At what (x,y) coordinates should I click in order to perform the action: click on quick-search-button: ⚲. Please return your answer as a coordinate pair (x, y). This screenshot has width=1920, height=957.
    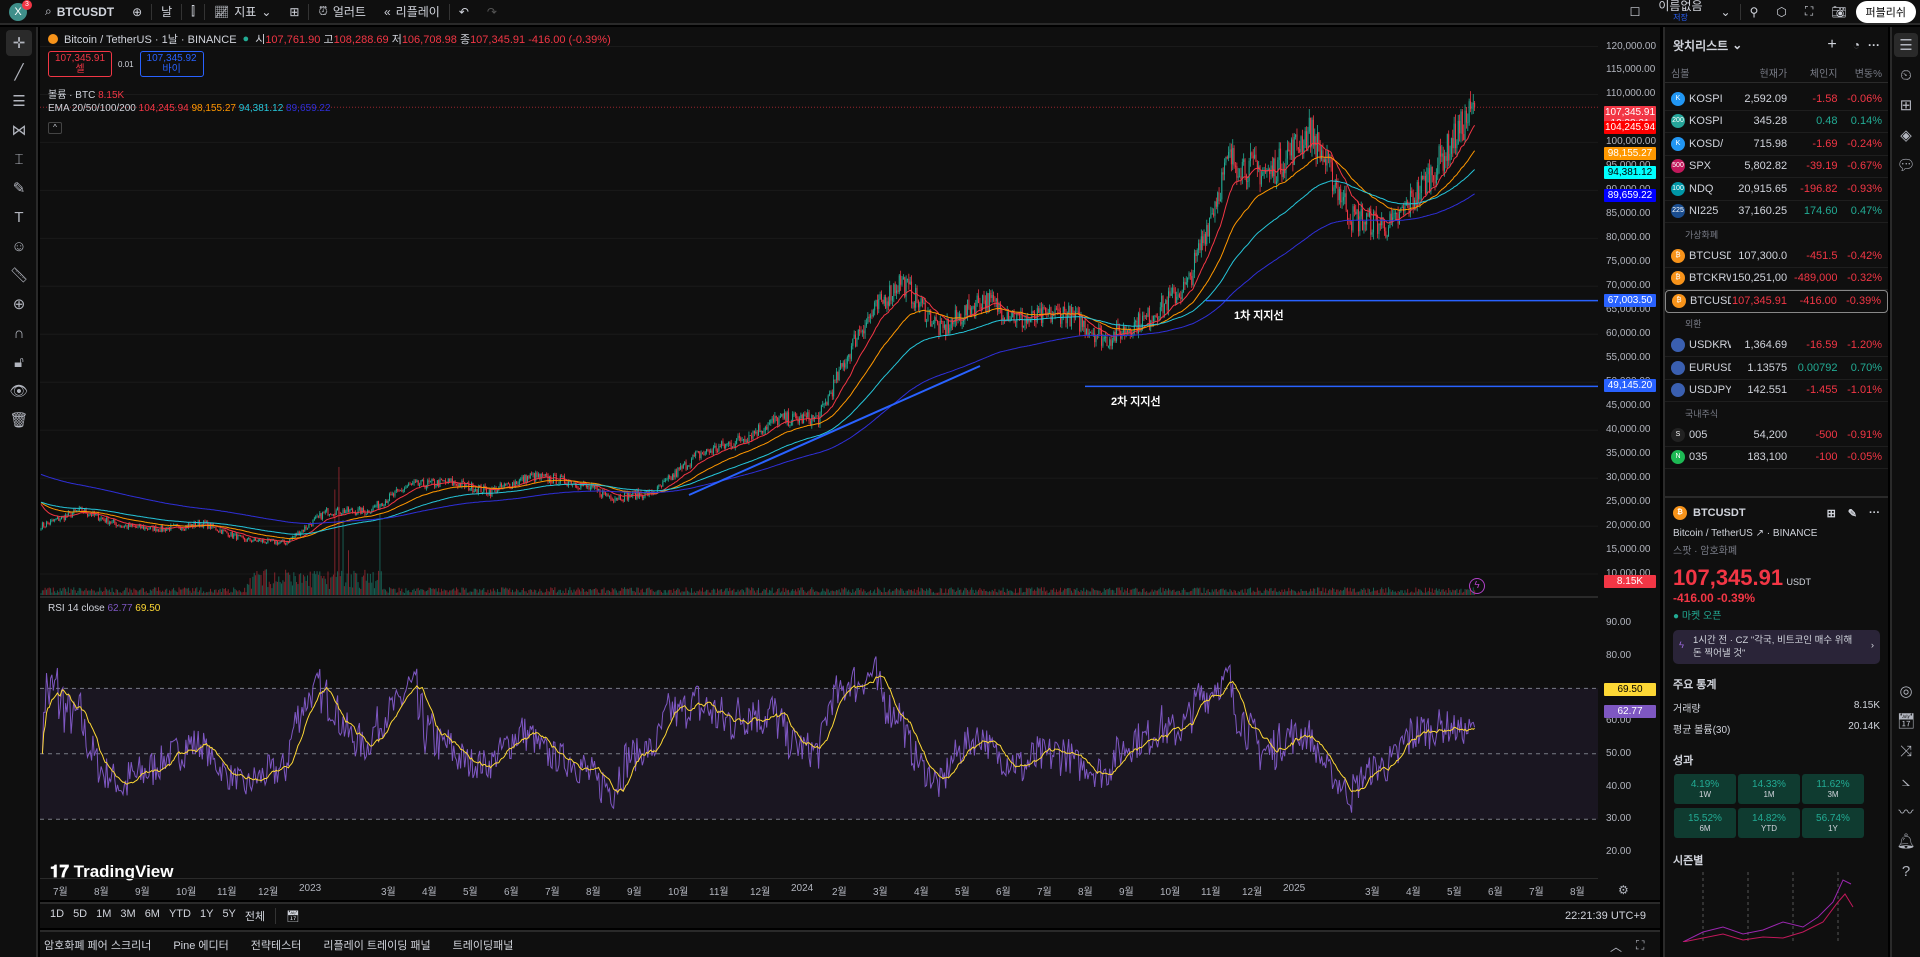
    Looking at the image, I should click on (1754, 12).